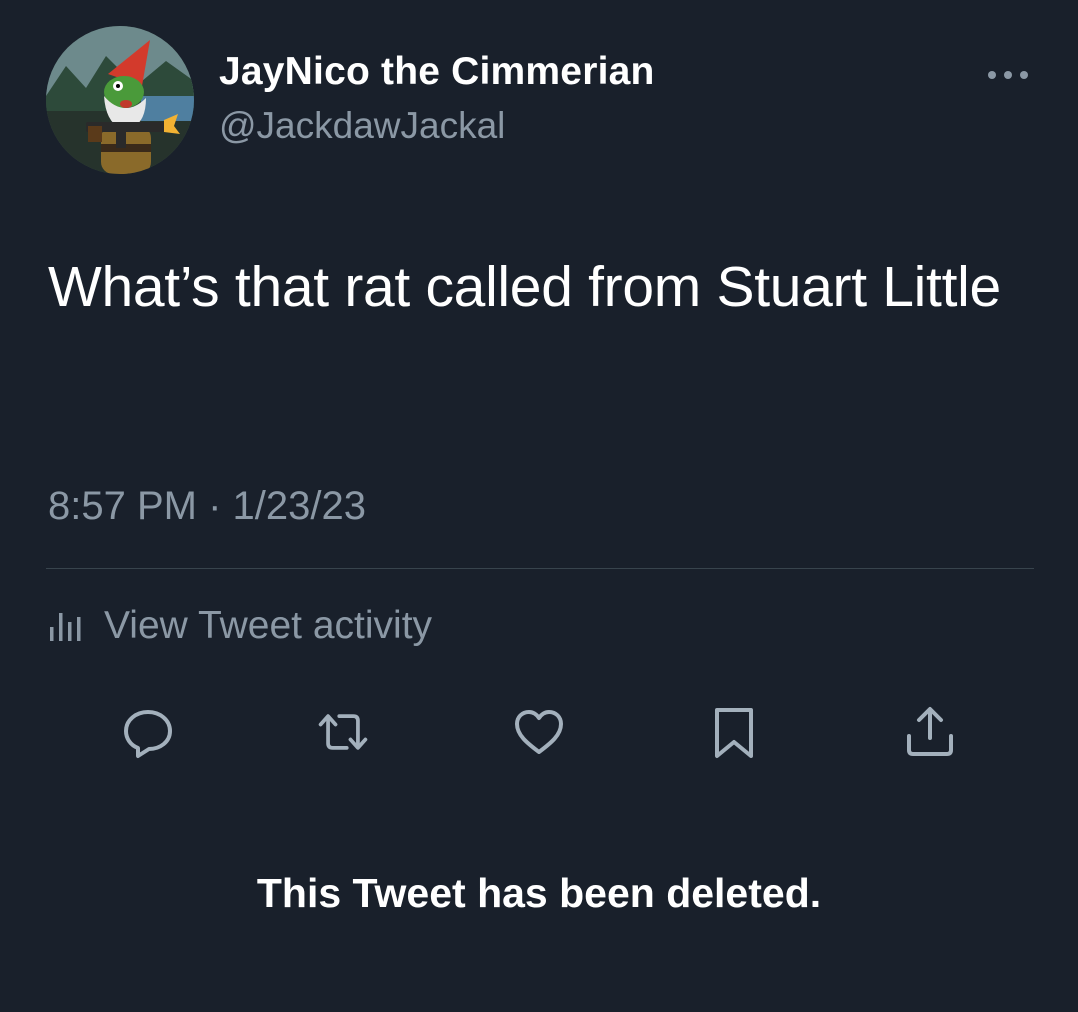 This screenshot has width=1078, height=1012. I want to click on share-icon, so click(930, 731).